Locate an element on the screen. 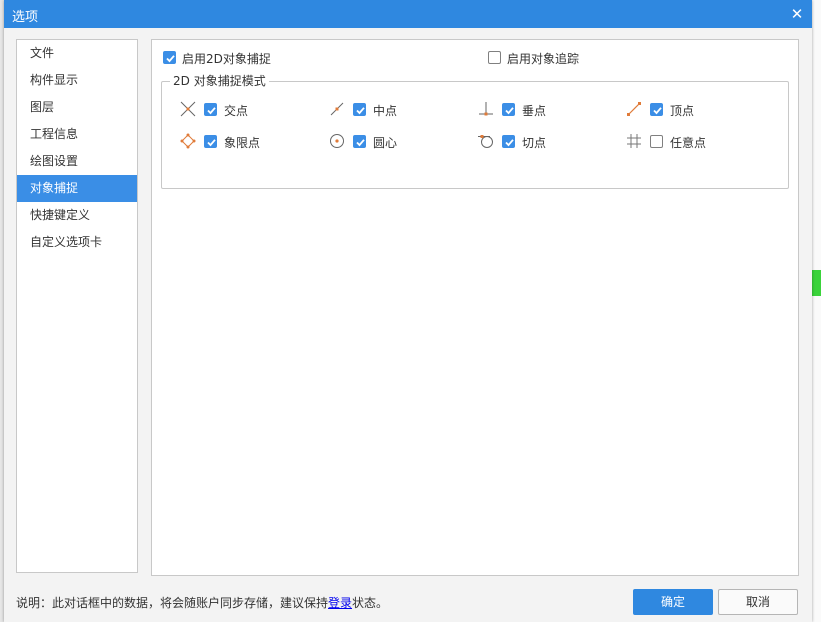 The height and width of the screenshot is (622, 821). snap-endpoint-checkbox is located at coordinates (656, 109).